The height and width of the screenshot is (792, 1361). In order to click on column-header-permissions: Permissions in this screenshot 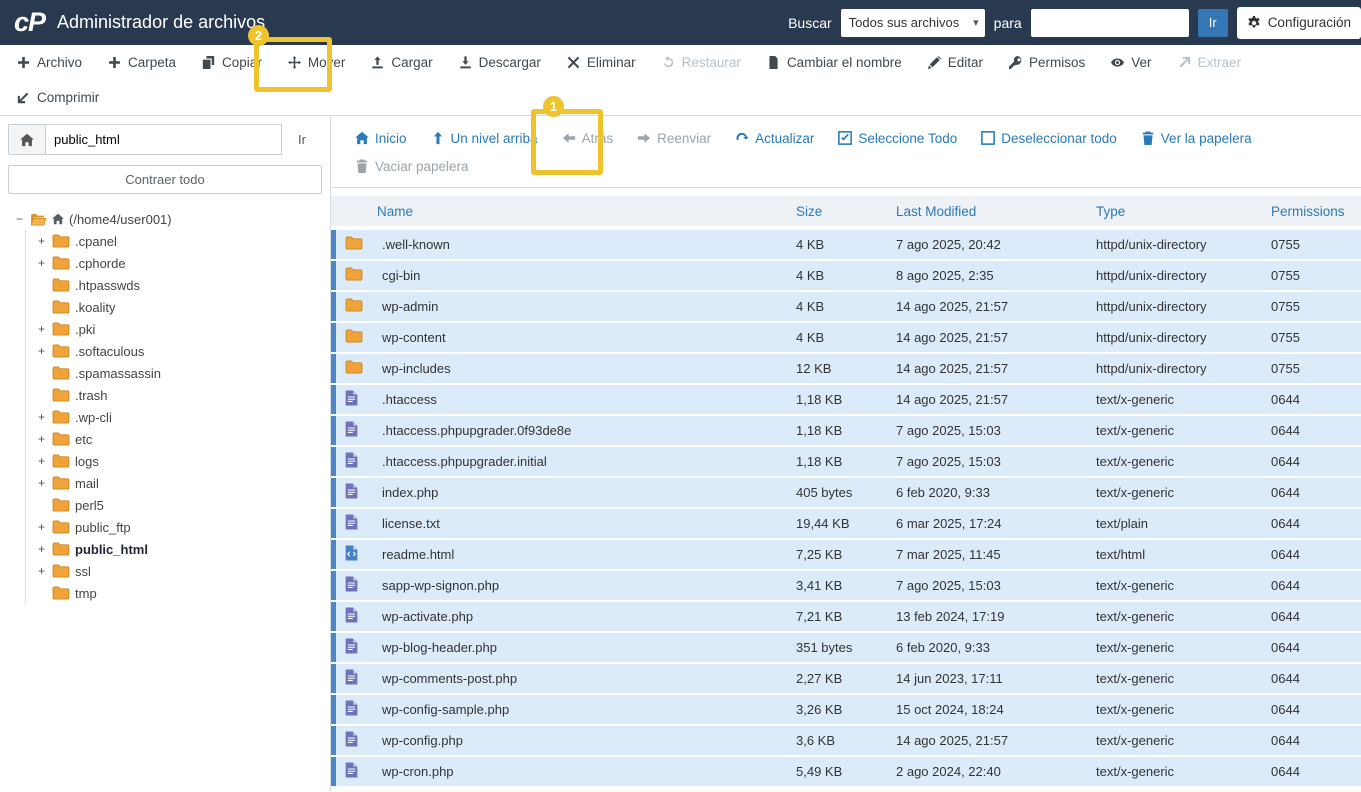, I will do `click(1316, 211)`.